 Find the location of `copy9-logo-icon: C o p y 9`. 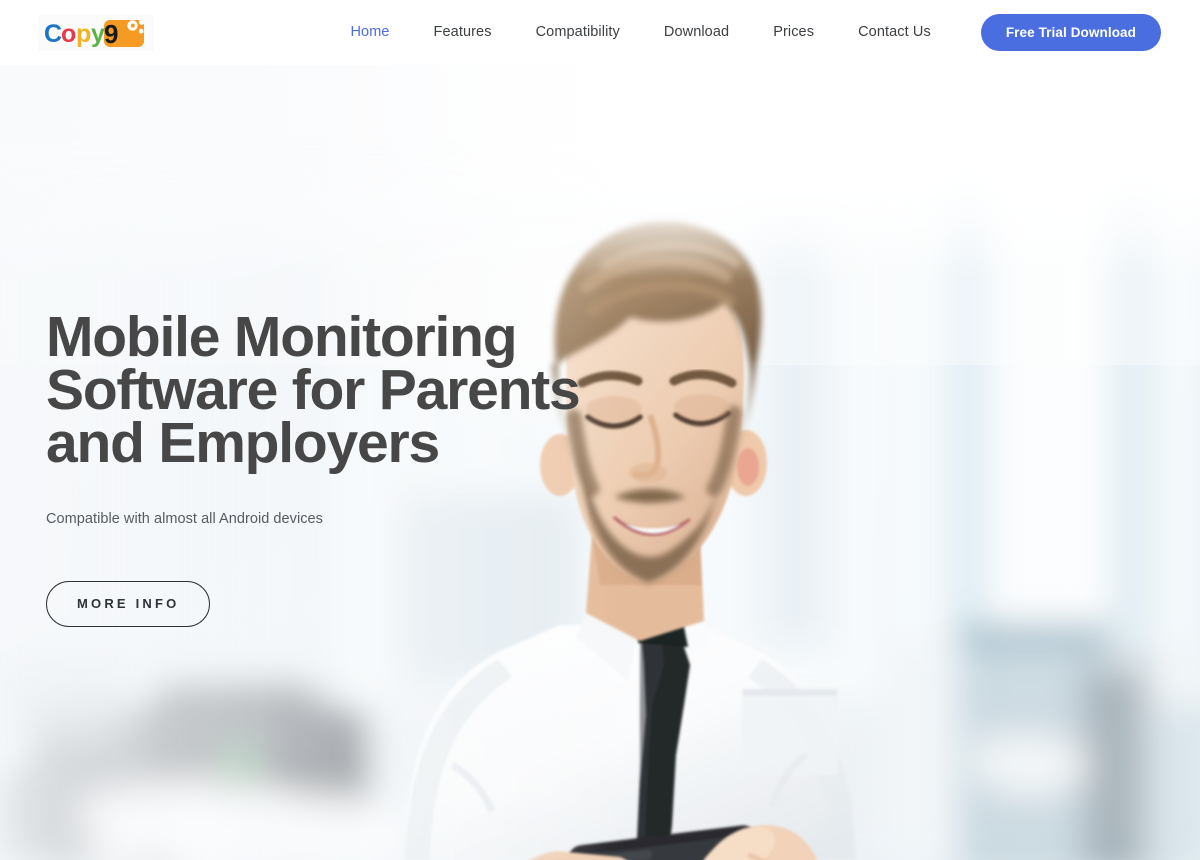

copy9-logo-icon: C o p y 9 is located at coordinates (94, 34).